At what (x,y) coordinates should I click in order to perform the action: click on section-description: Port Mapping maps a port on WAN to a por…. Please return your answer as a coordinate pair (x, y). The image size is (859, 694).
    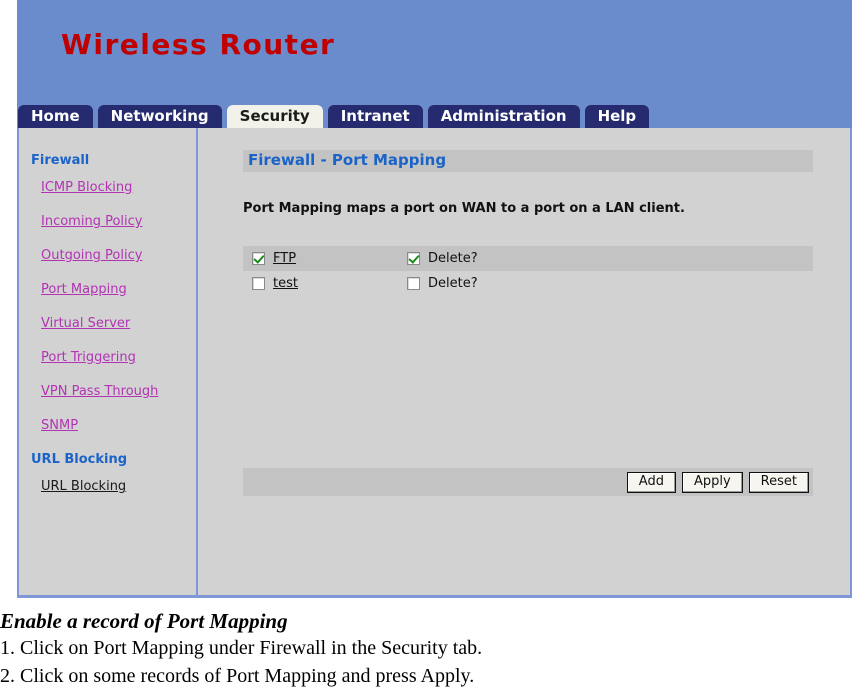
    Looking at the image, I should click on (464, 208).